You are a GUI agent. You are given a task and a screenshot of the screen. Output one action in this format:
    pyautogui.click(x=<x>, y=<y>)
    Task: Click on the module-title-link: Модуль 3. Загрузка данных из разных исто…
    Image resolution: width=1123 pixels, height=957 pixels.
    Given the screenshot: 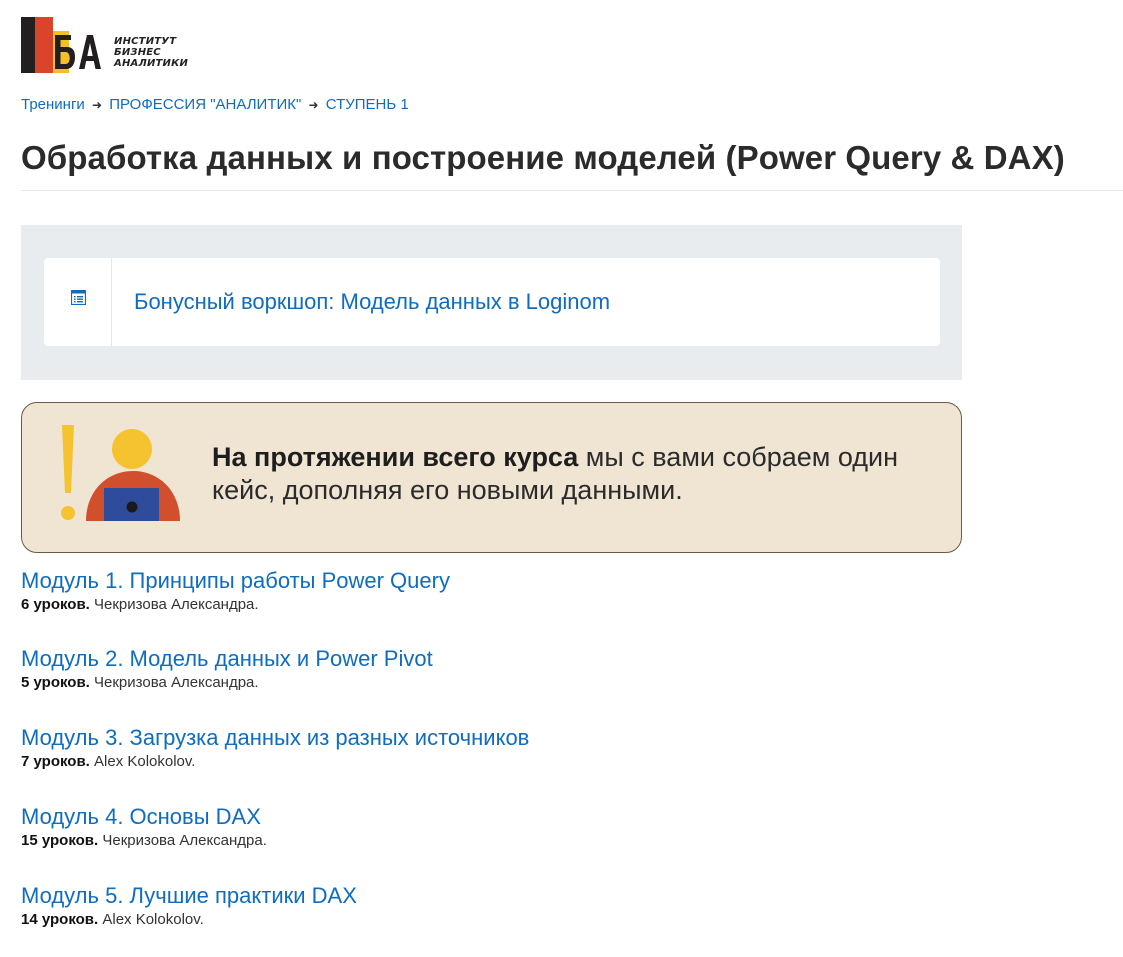 What is the action you would take?
    pyautogui.click(x=471, y=738)
    